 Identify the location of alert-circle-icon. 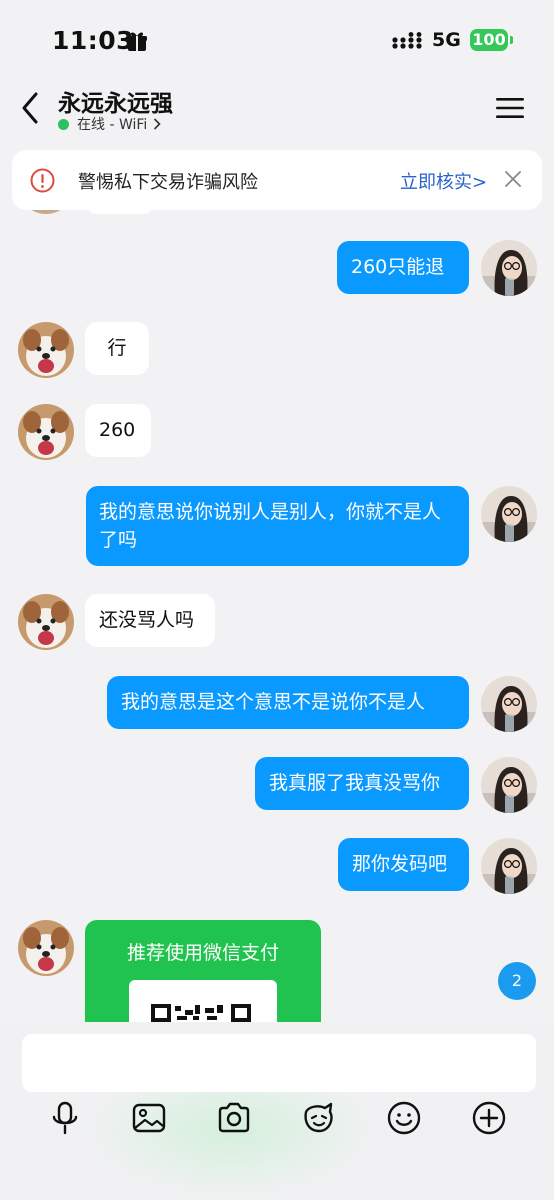
(42, 180).